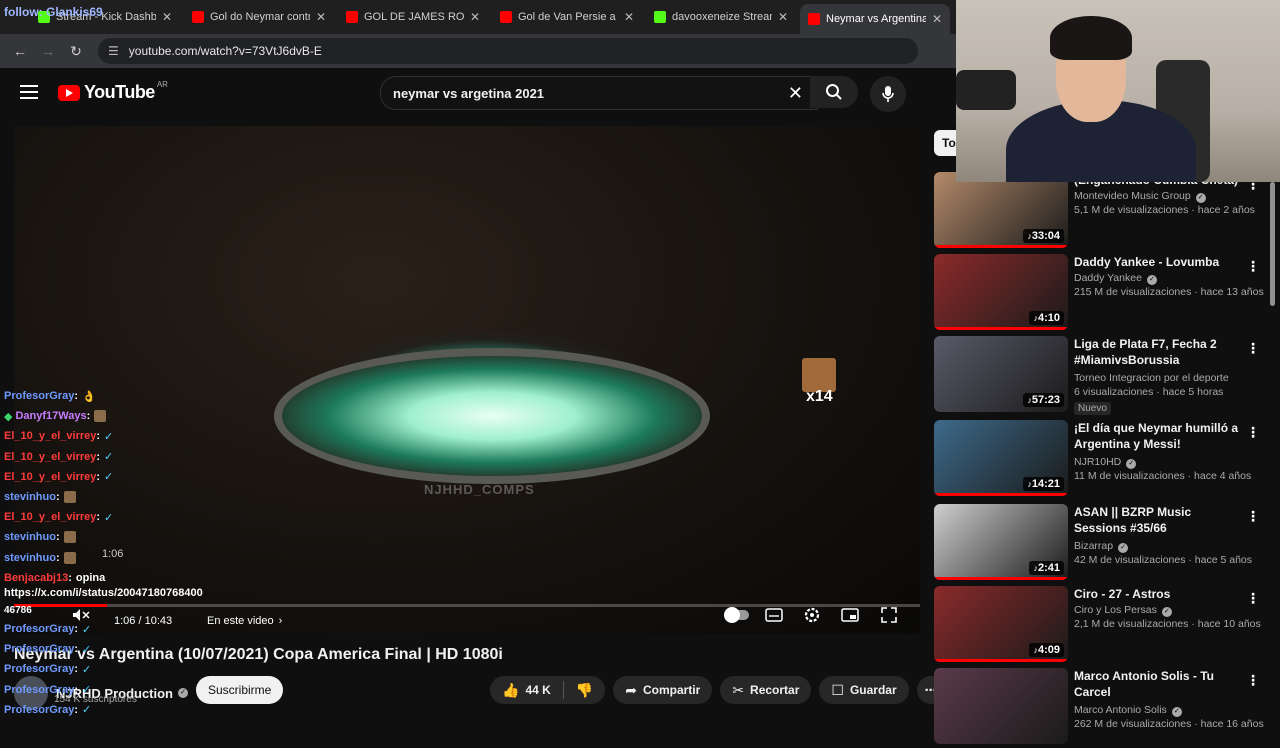 The image size is (1280, 748). Describe the element at coordinates (1001, 458) in the screenshot. I see `video-thumbnail: 14:21` at that location.